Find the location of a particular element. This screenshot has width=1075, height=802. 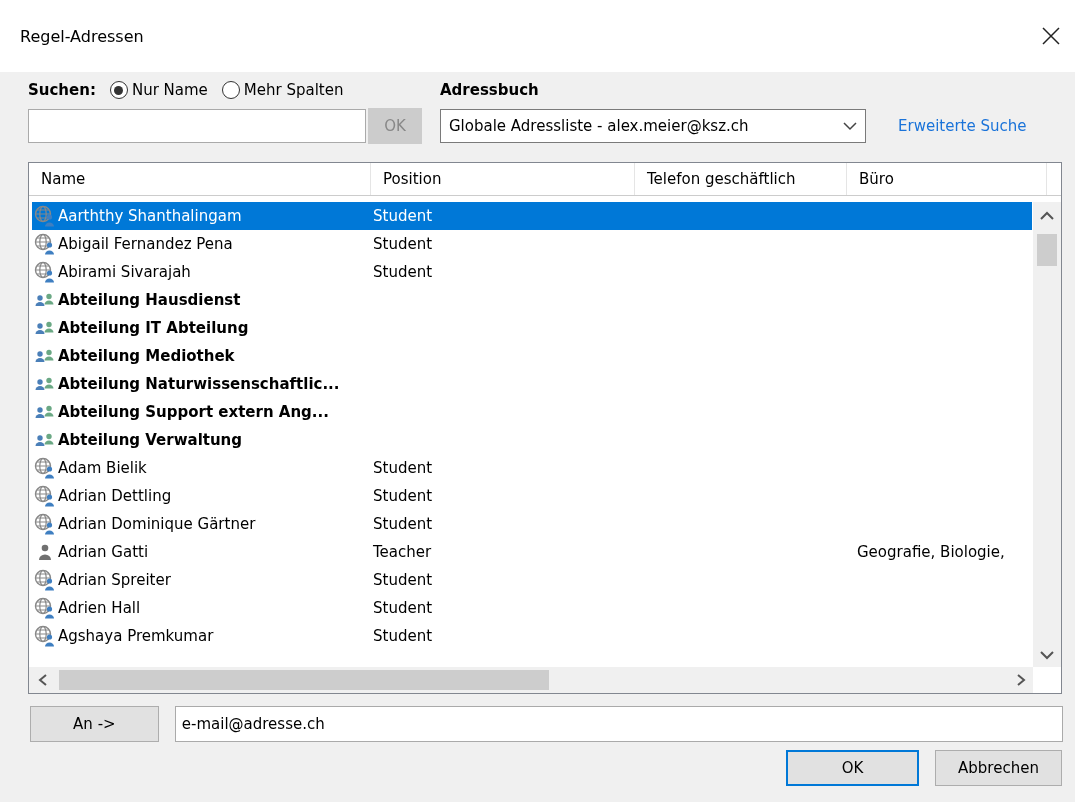

contact-name: Adam Bielik is located at coordinates (102, 468).